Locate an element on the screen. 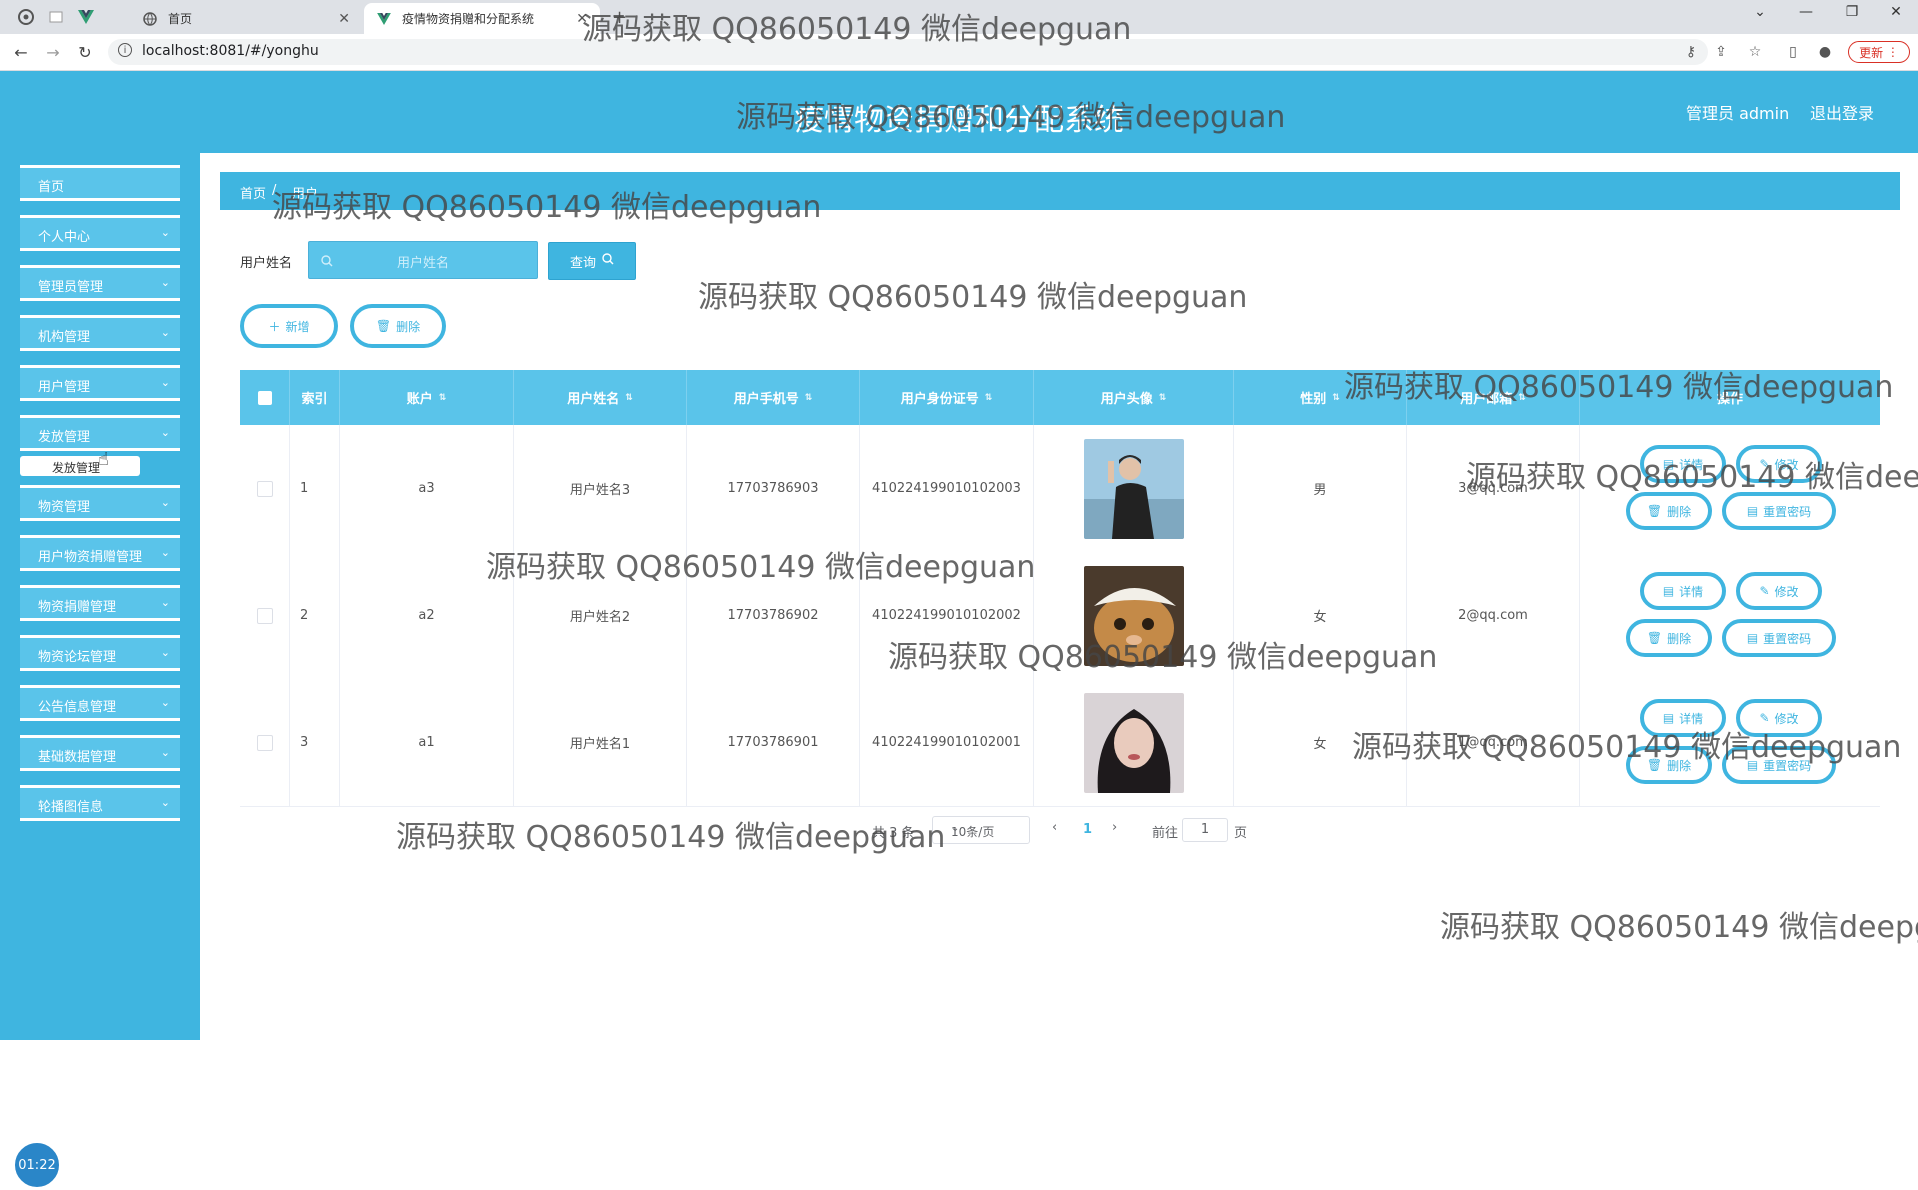  vue-icon is located at coordinates (86, 17).